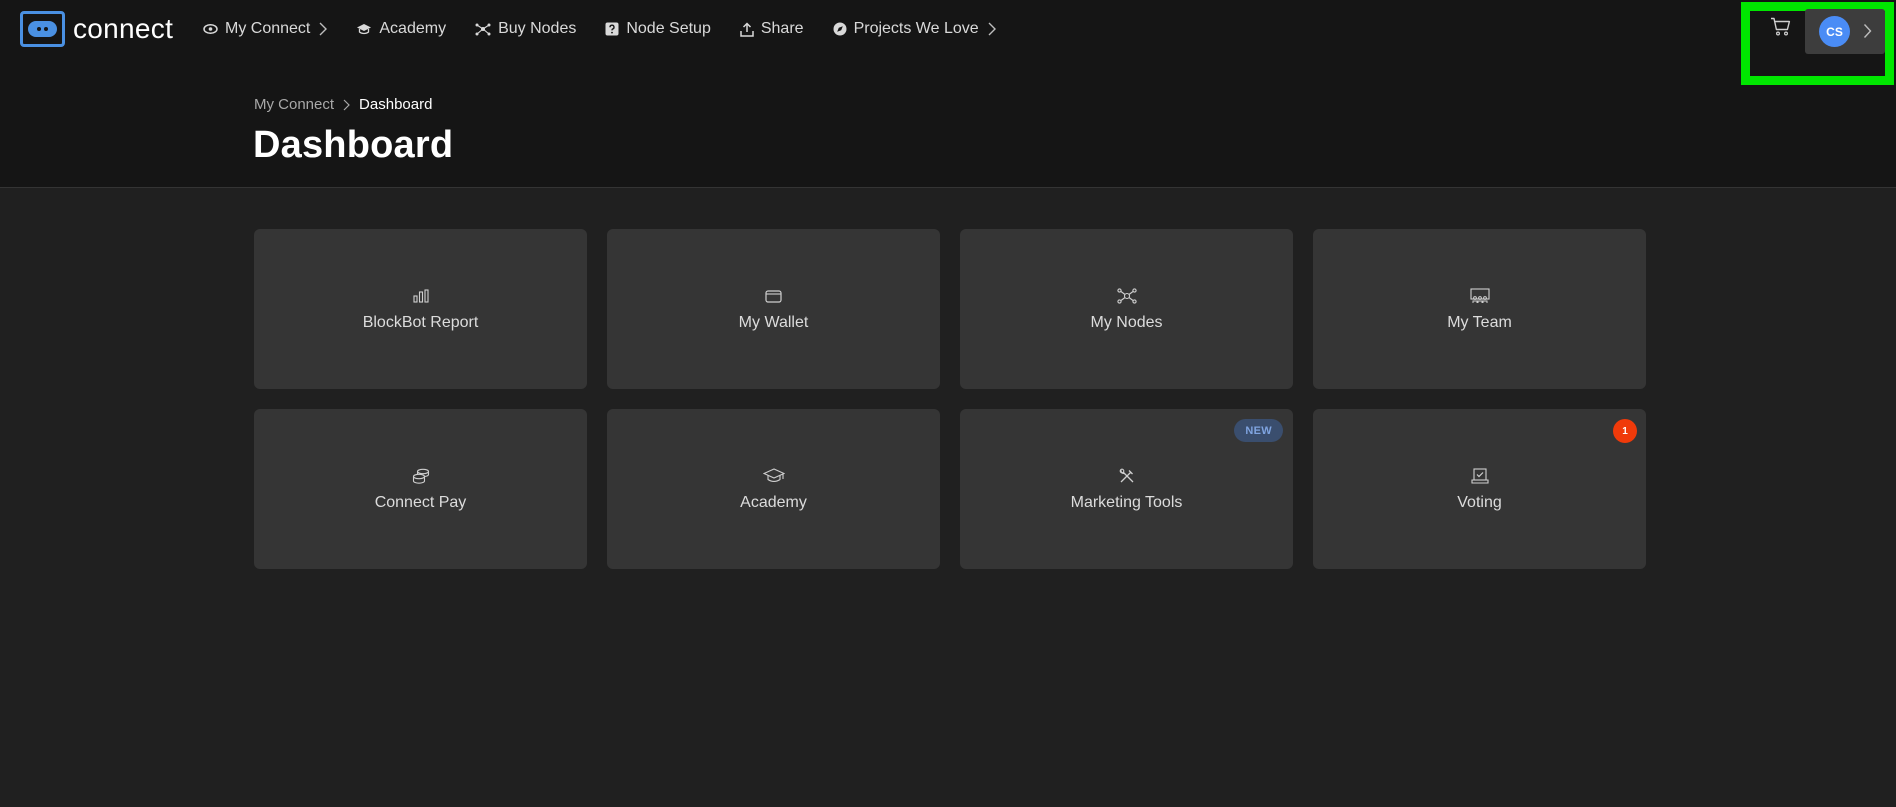  What do you see at coordinates (420, 296) in the screenshot?
I see `bar-chart-icon` at bounding box center [420, 296].